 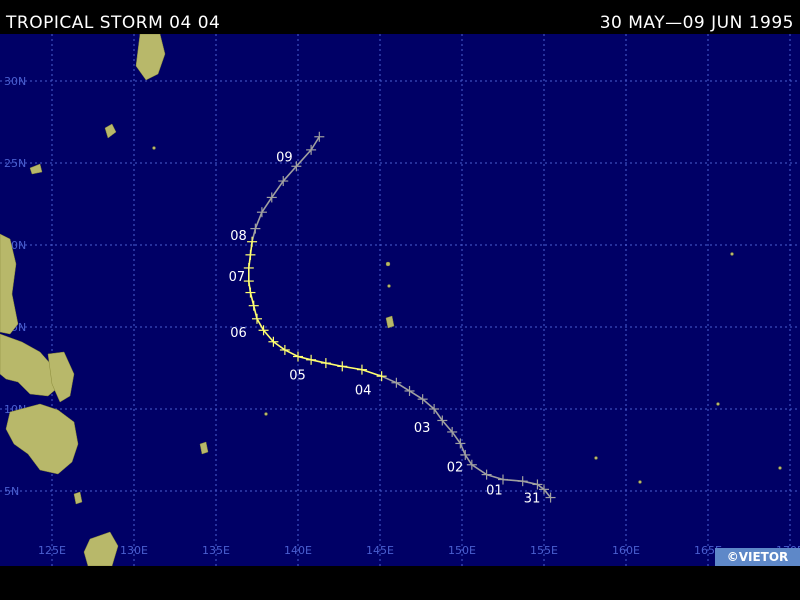 I want to click on longitude-label: 150E, so click(x=462, y=550).